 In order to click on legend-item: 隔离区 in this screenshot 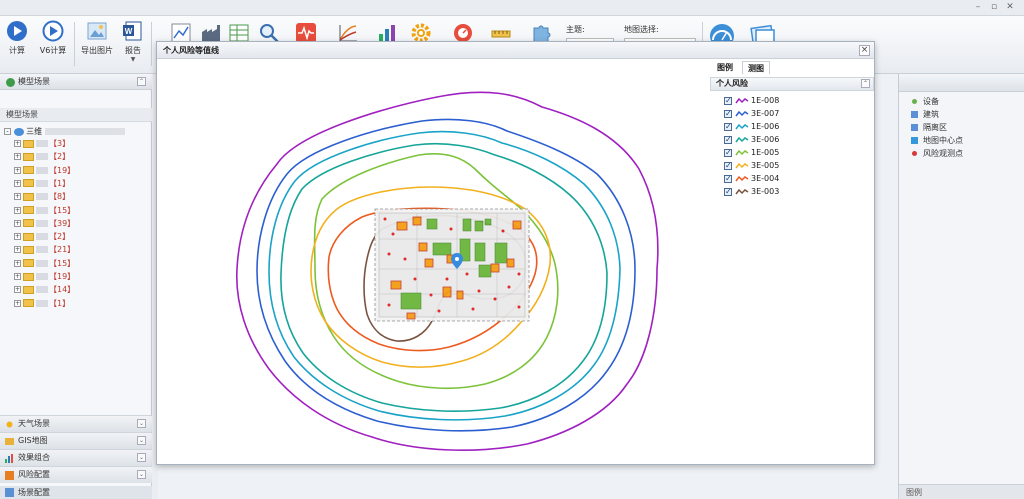, I will do `click(929, 128)`.